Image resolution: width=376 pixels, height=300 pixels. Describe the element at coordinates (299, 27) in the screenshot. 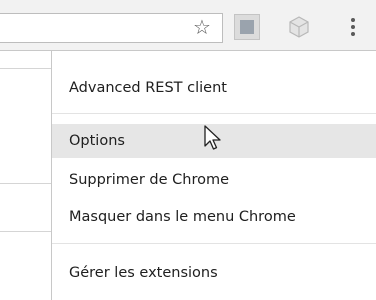

I see `cube-extension-icon` at that location.